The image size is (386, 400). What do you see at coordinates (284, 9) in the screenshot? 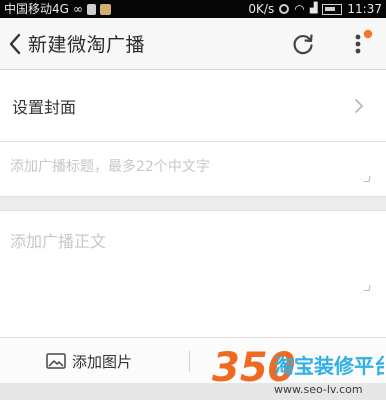
I see `alarm-icon` at bounding box center [284, 9].